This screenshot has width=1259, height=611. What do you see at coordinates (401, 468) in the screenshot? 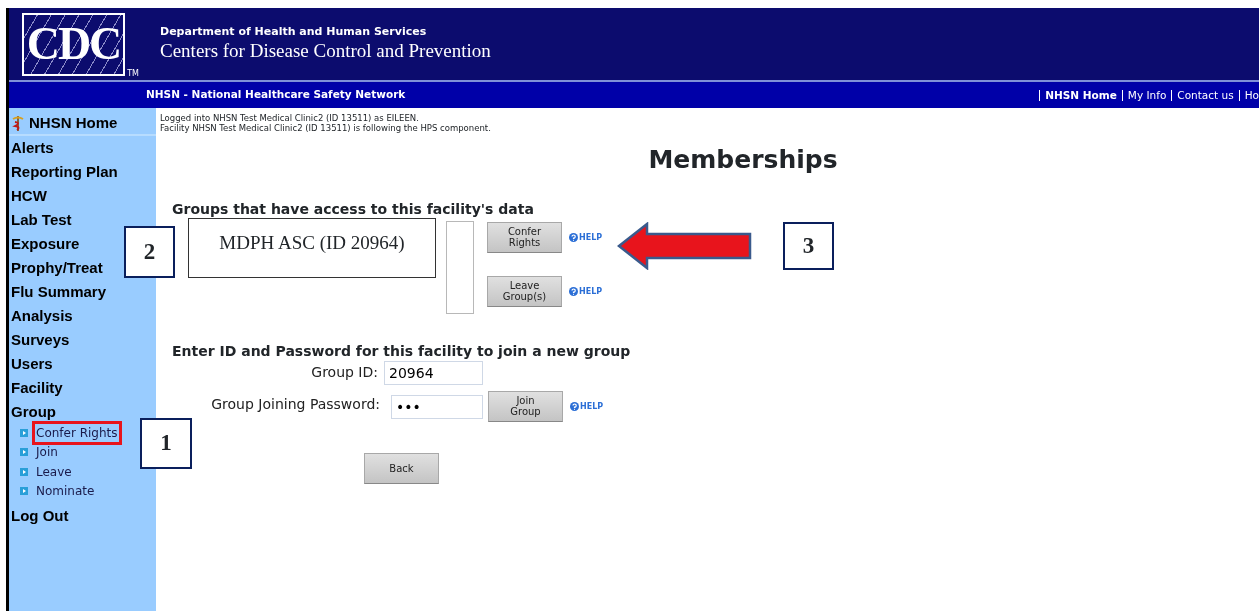
I see `back-button: Back` at bounding box center [401, 468].